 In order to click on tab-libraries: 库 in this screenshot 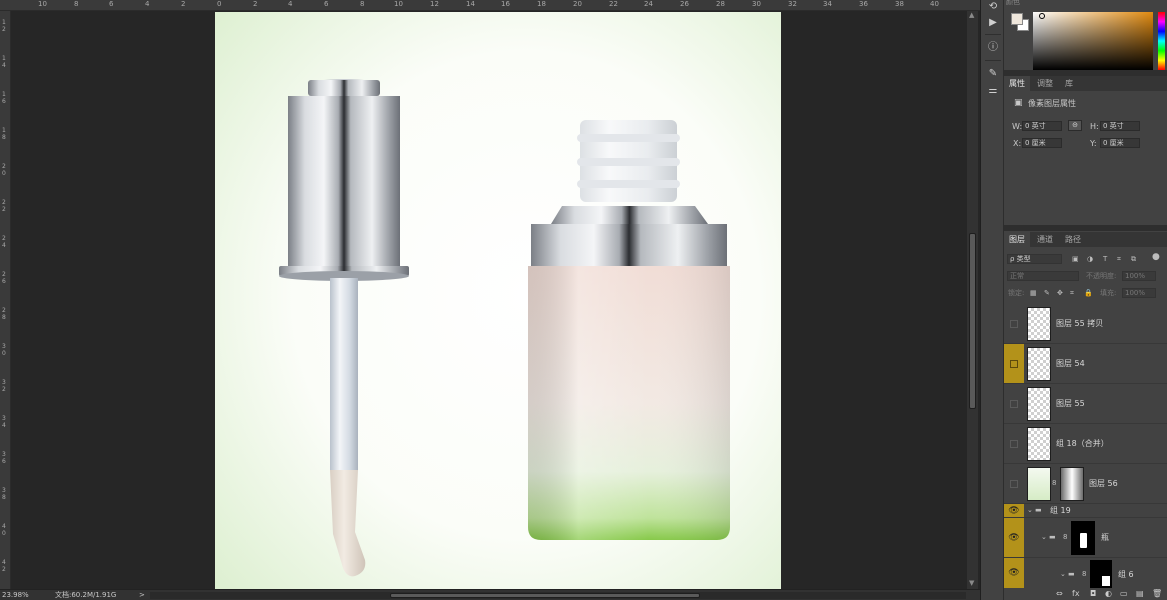, I will do `click(1069, 83)`.